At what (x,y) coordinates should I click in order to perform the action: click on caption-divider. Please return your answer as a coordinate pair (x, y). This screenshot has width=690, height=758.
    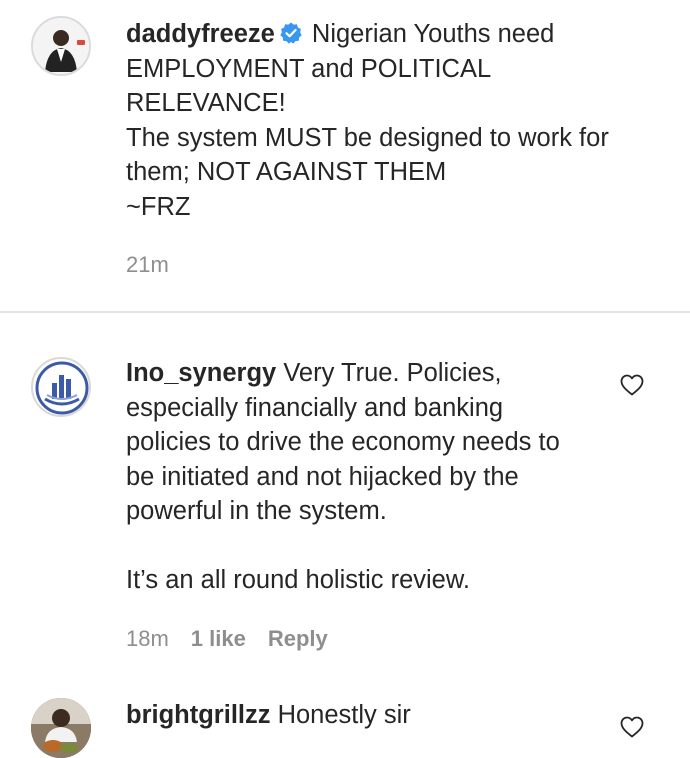
    Looking at the image, I should click on (345, 312).